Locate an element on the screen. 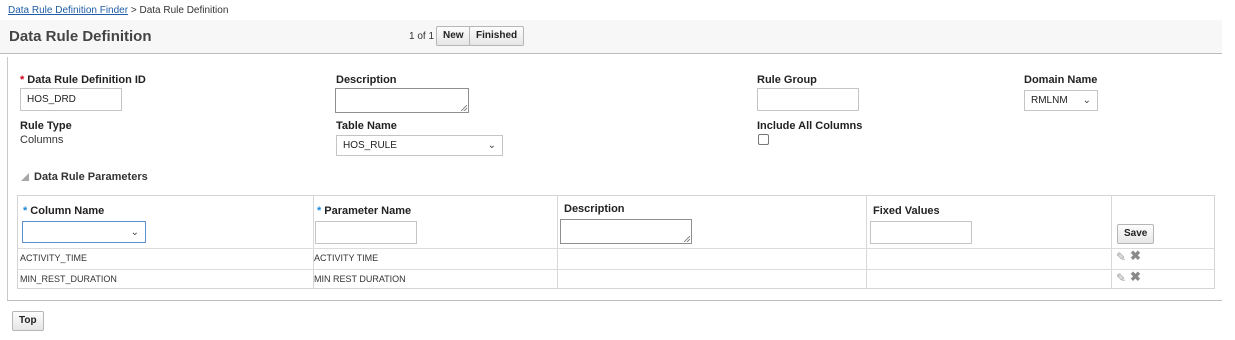 The image size is (1235, 340). pager-text: 1 of 1 is located at coordinates (422, 36).